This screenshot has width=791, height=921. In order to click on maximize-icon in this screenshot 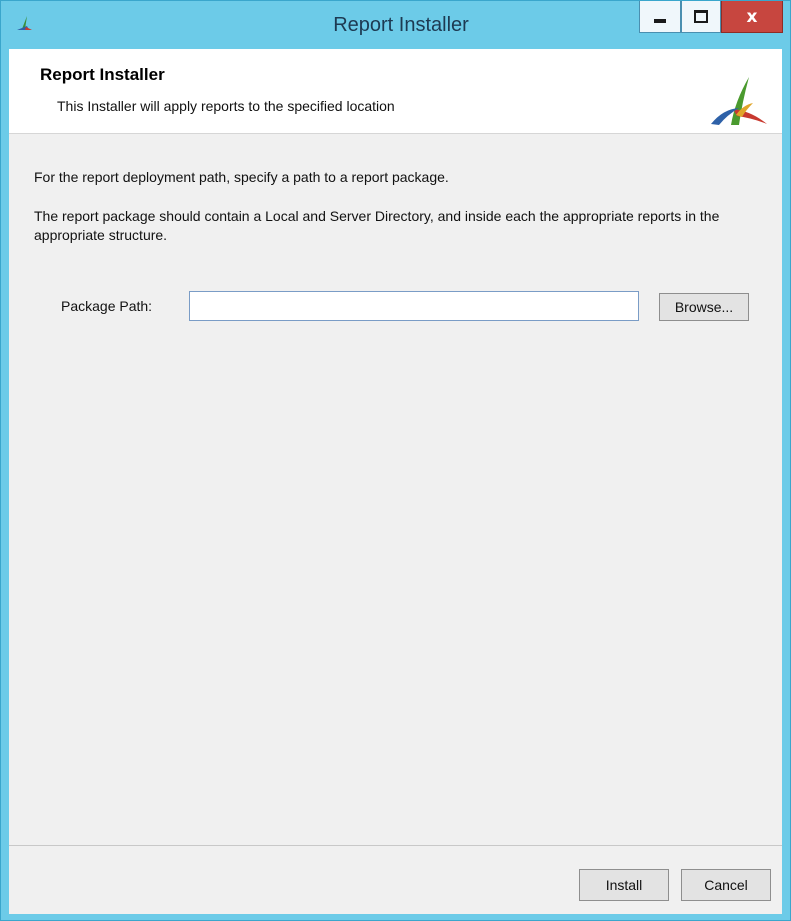, I will do `click(701, 16)`.